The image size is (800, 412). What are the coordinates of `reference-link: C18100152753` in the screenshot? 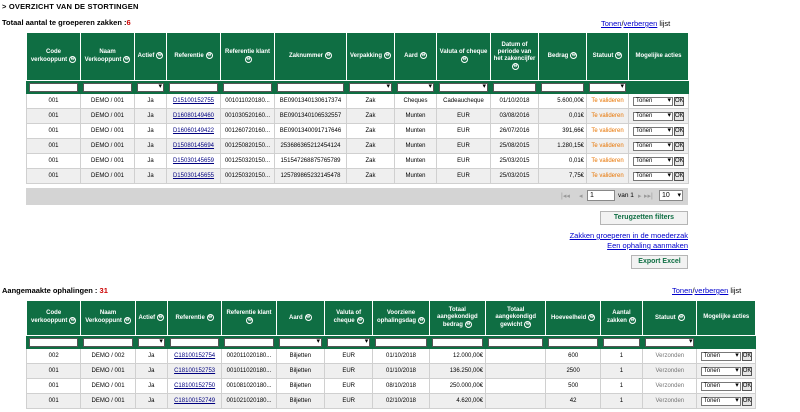 It's located at (194, 371).